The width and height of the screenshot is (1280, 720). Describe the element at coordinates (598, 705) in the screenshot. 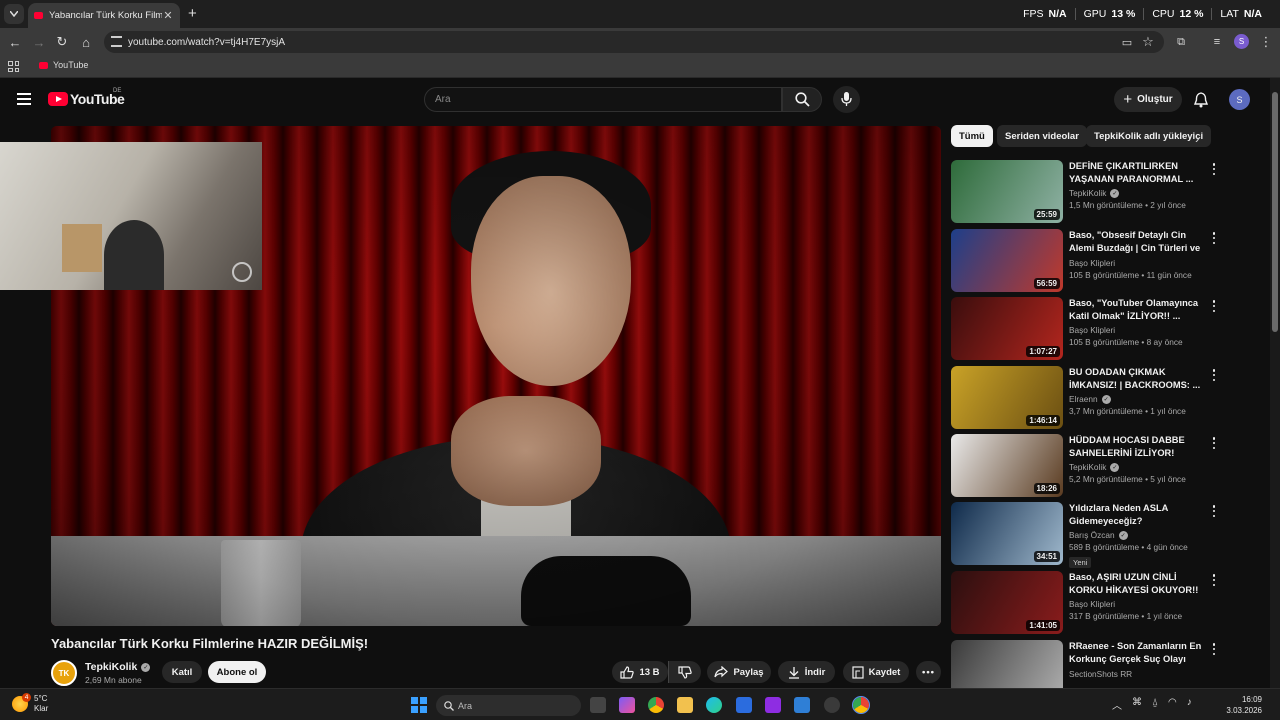

I see `task-view-icon` at that location.